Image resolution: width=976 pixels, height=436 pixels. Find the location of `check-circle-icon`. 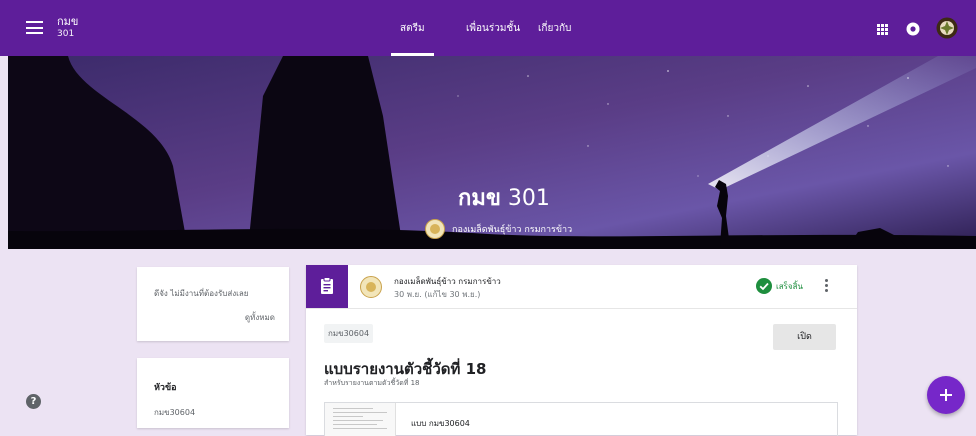

check-circle-icon is located at coordinates (764, 286).